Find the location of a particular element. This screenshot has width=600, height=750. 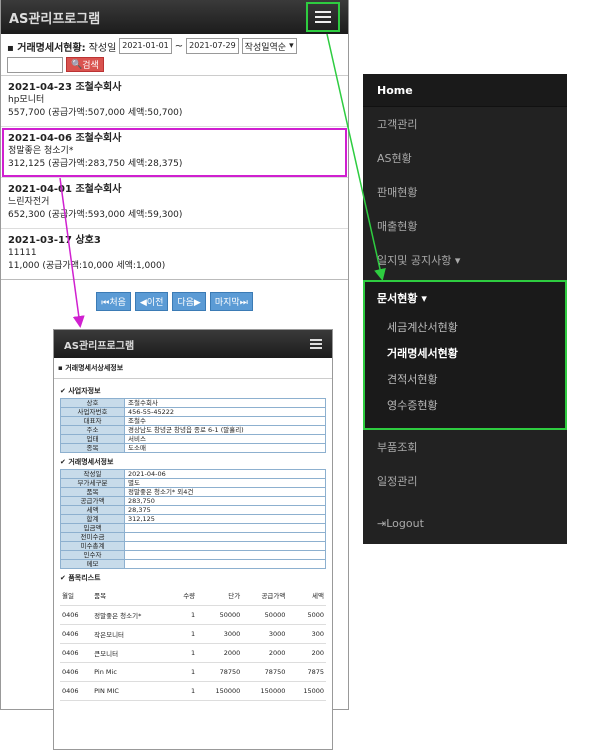

search-button: 🔍 검색 is located at coordinates (85, 64).